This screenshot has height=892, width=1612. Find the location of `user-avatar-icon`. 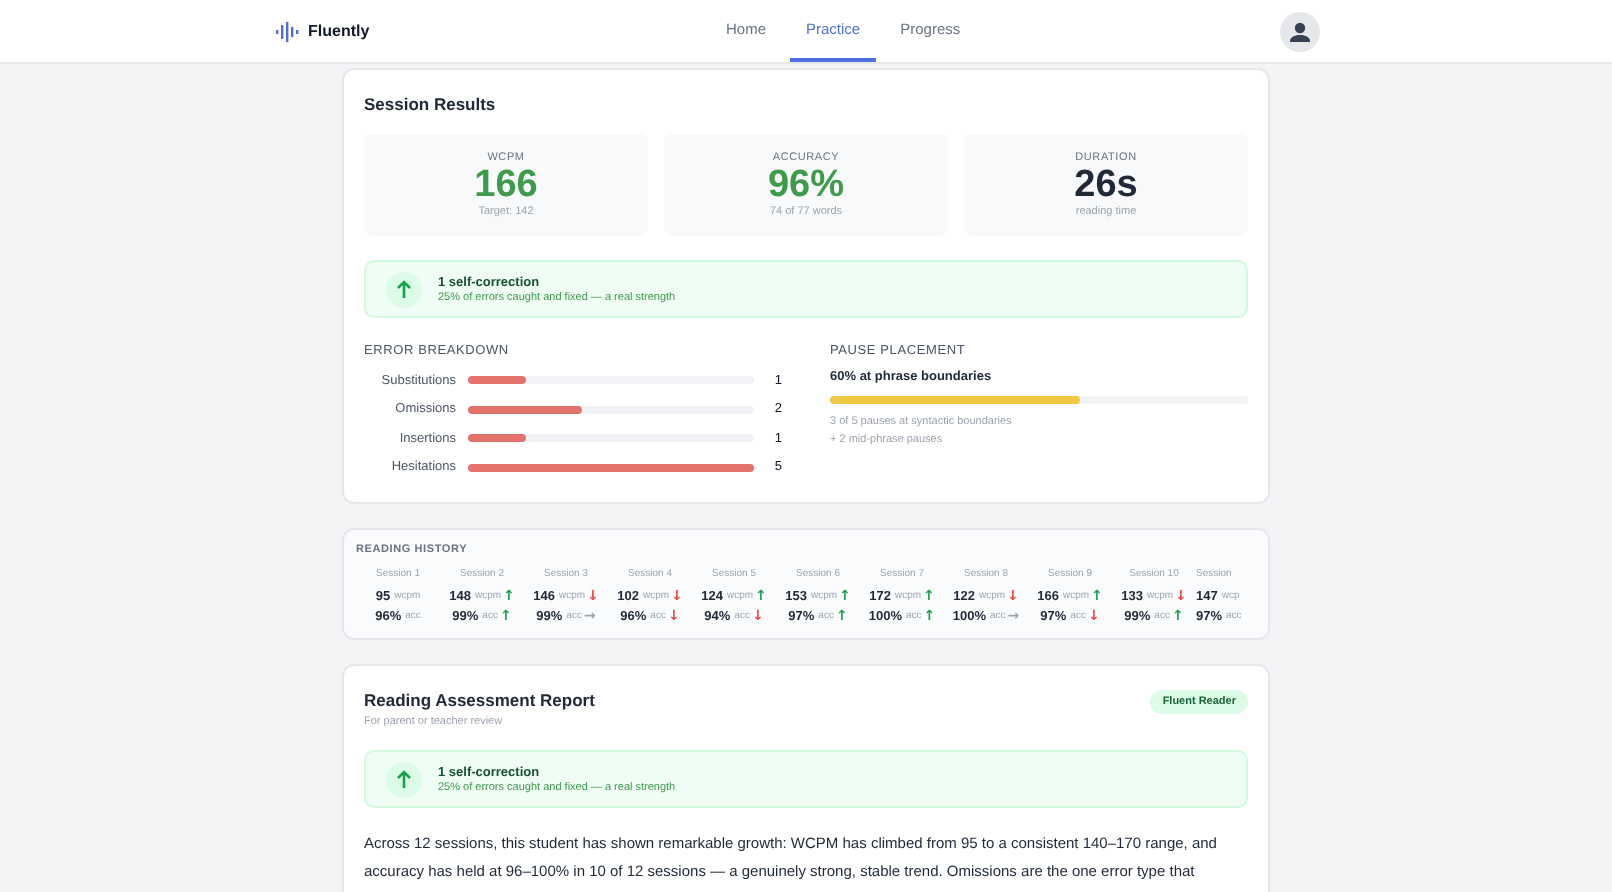

user-avatar-icon is located at coordinates (1300, 31).